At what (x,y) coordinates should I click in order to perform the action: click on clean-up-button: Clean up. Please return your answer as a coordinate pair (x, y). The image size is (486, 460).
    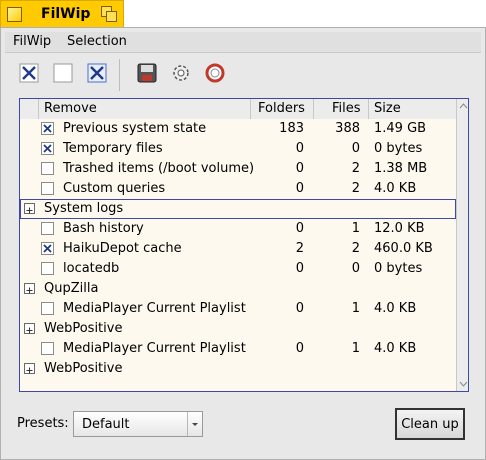
    Looking at the image, I should click on (430, 424).